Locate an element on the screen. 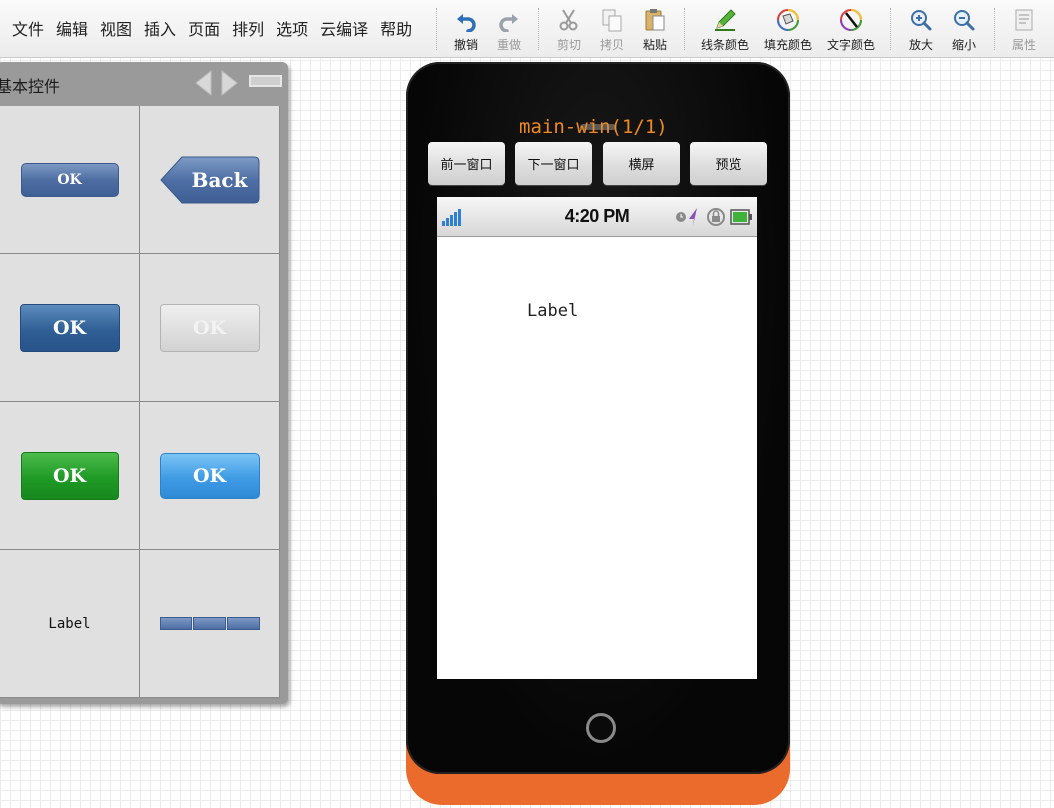 This screenshot has height=808, width=1054. paste-label: 粘贴 is located at coordinates (654, 45).